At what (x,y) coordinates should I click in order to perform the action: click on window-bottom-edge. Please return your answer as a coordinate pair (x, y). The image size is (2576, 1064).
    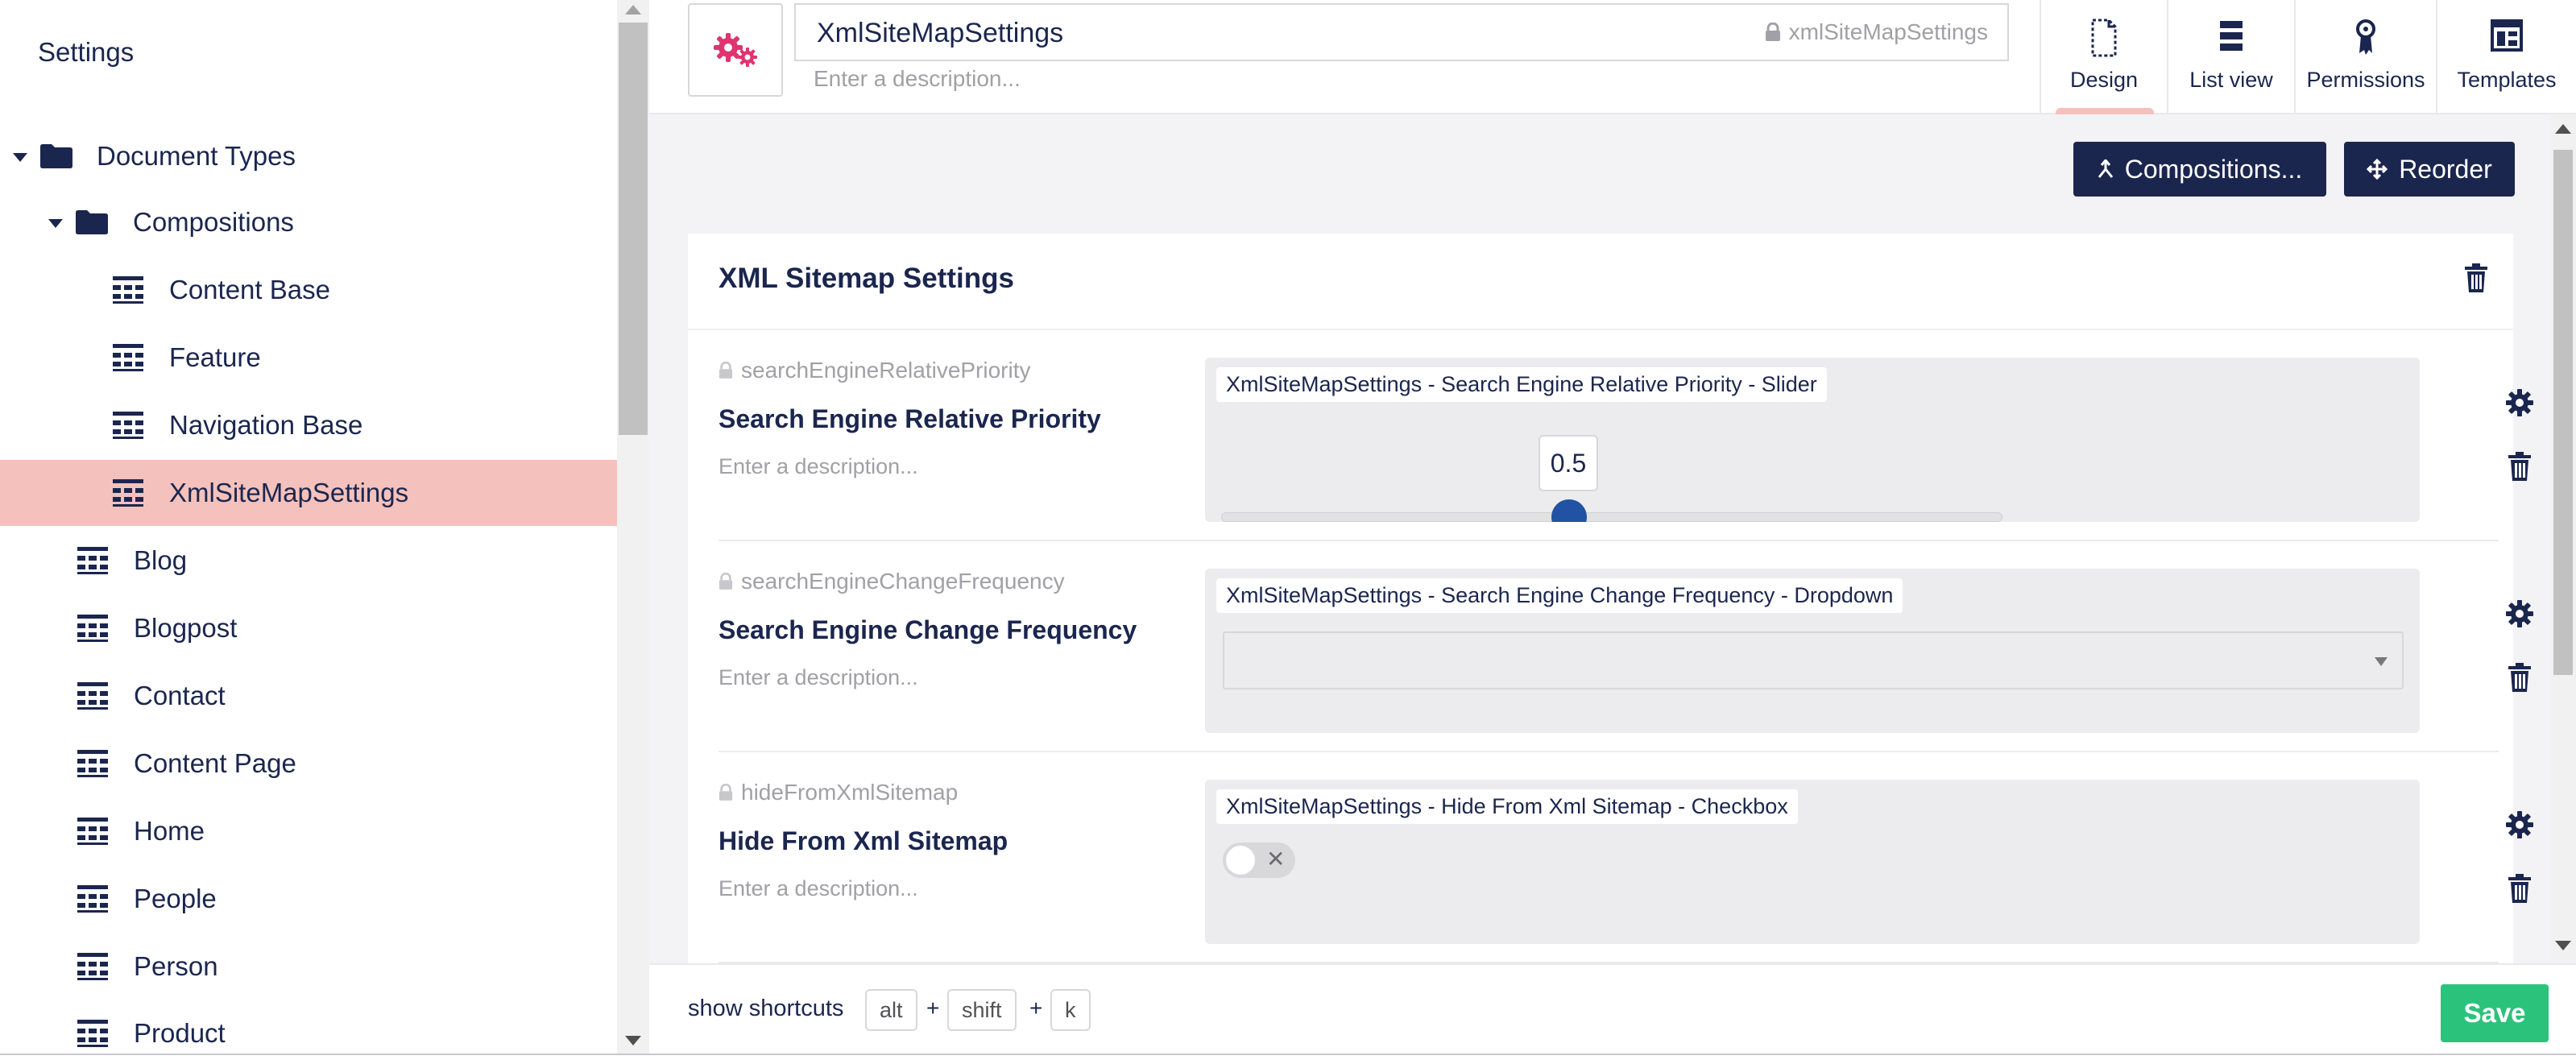
    Looking at the image, I should click on (1288, 1059).